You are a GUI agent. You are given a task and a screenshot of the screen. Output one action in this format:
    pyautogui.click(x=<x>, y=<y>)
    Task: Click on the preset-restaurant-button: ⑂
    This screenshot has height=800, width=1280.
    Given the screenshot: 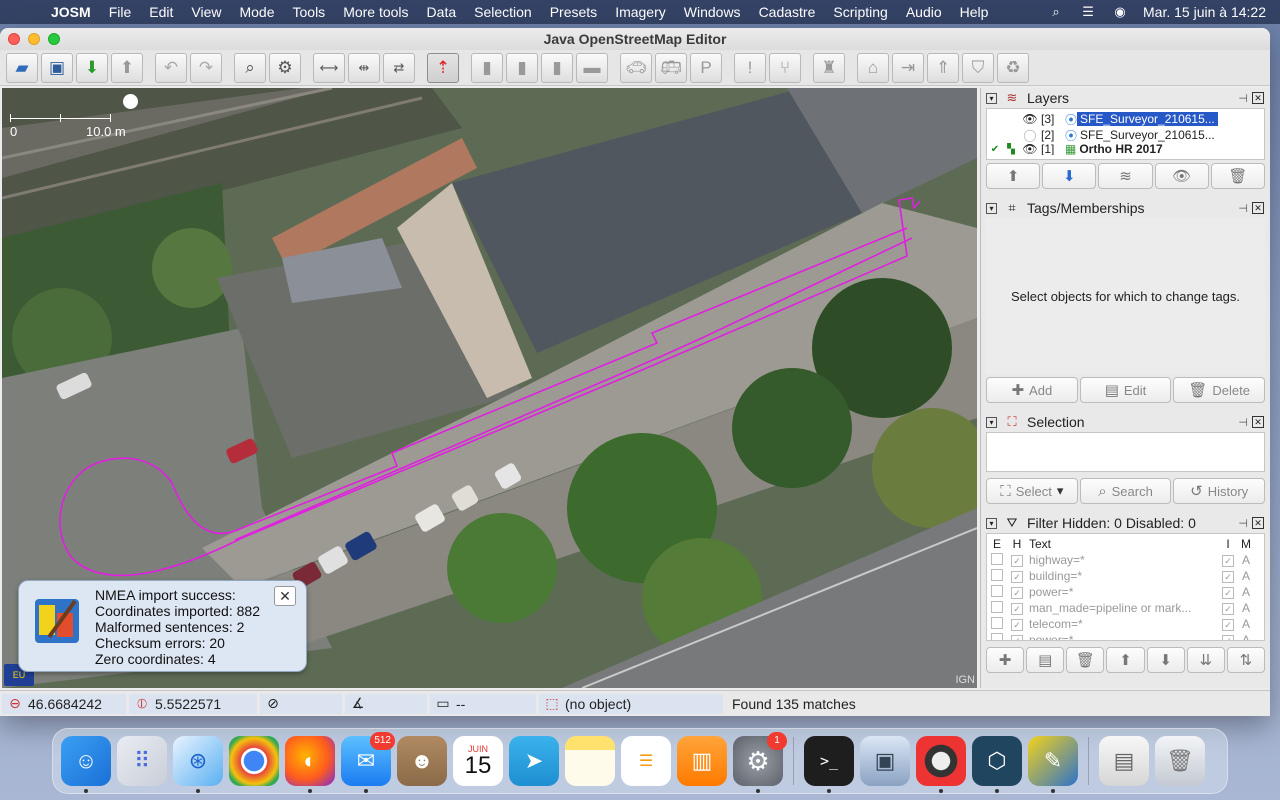 What is the action you would take?
    pyautogui.click(x=785, y=67)
    